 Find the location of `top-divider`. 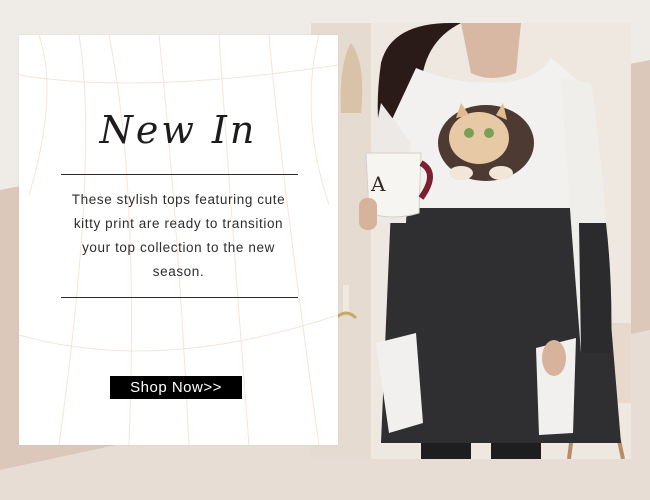

top-divider is located at coordinates (179, 174).